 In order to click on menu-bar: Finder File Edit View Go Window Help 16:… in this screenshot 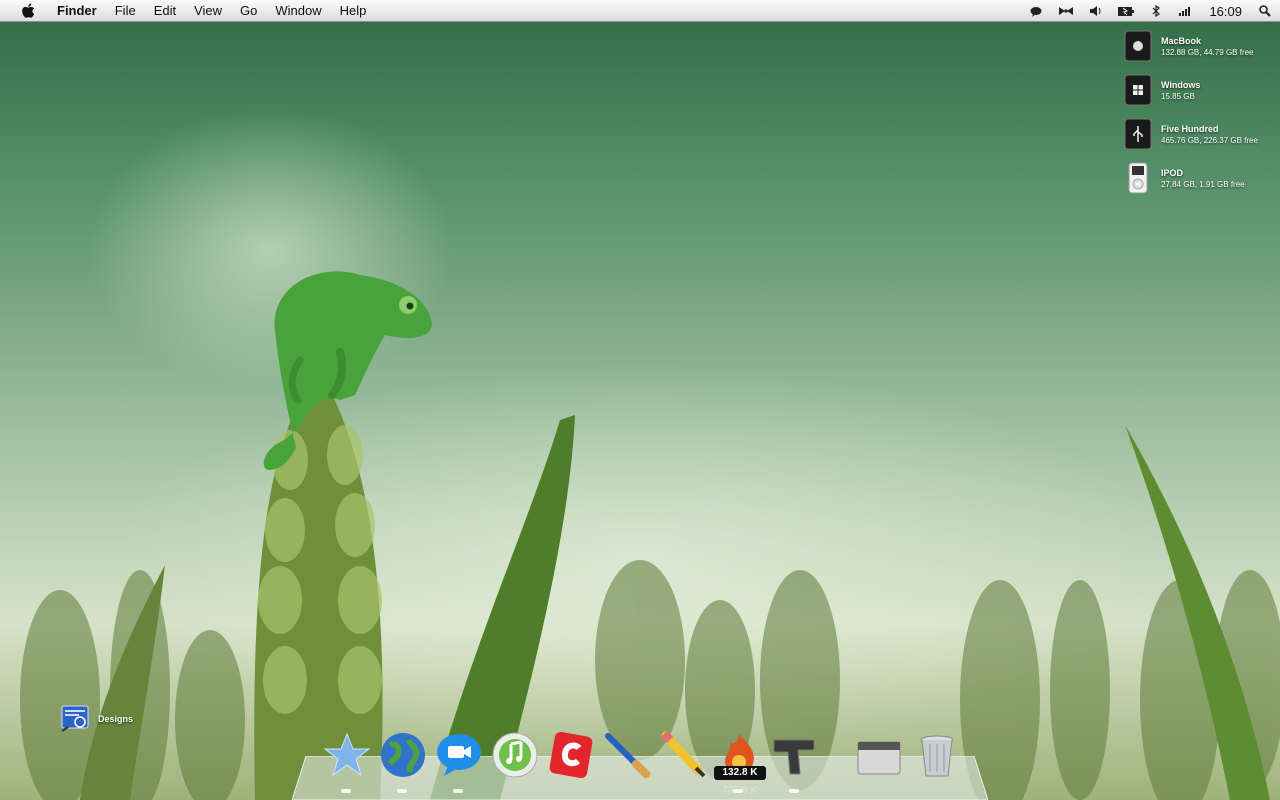, I will do `click(640, 11)`.